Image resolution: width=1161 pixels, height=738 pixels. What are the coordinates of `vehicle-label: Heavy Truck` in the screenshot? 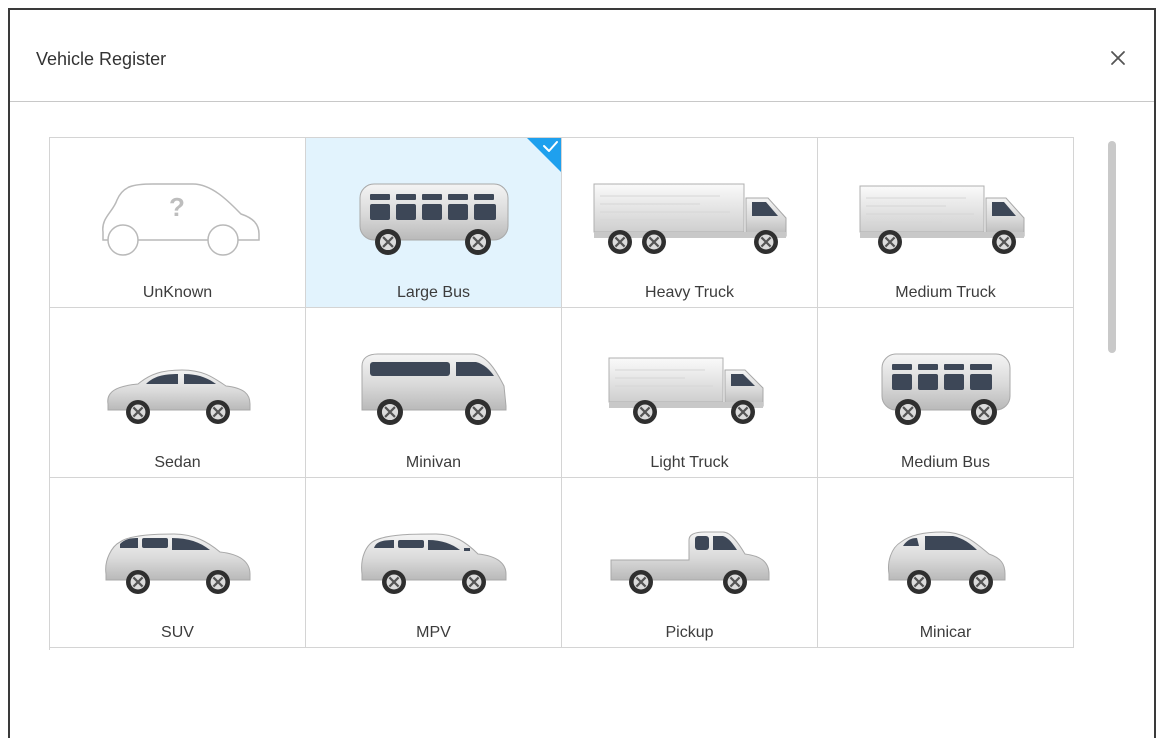 It's located at (689, 292).